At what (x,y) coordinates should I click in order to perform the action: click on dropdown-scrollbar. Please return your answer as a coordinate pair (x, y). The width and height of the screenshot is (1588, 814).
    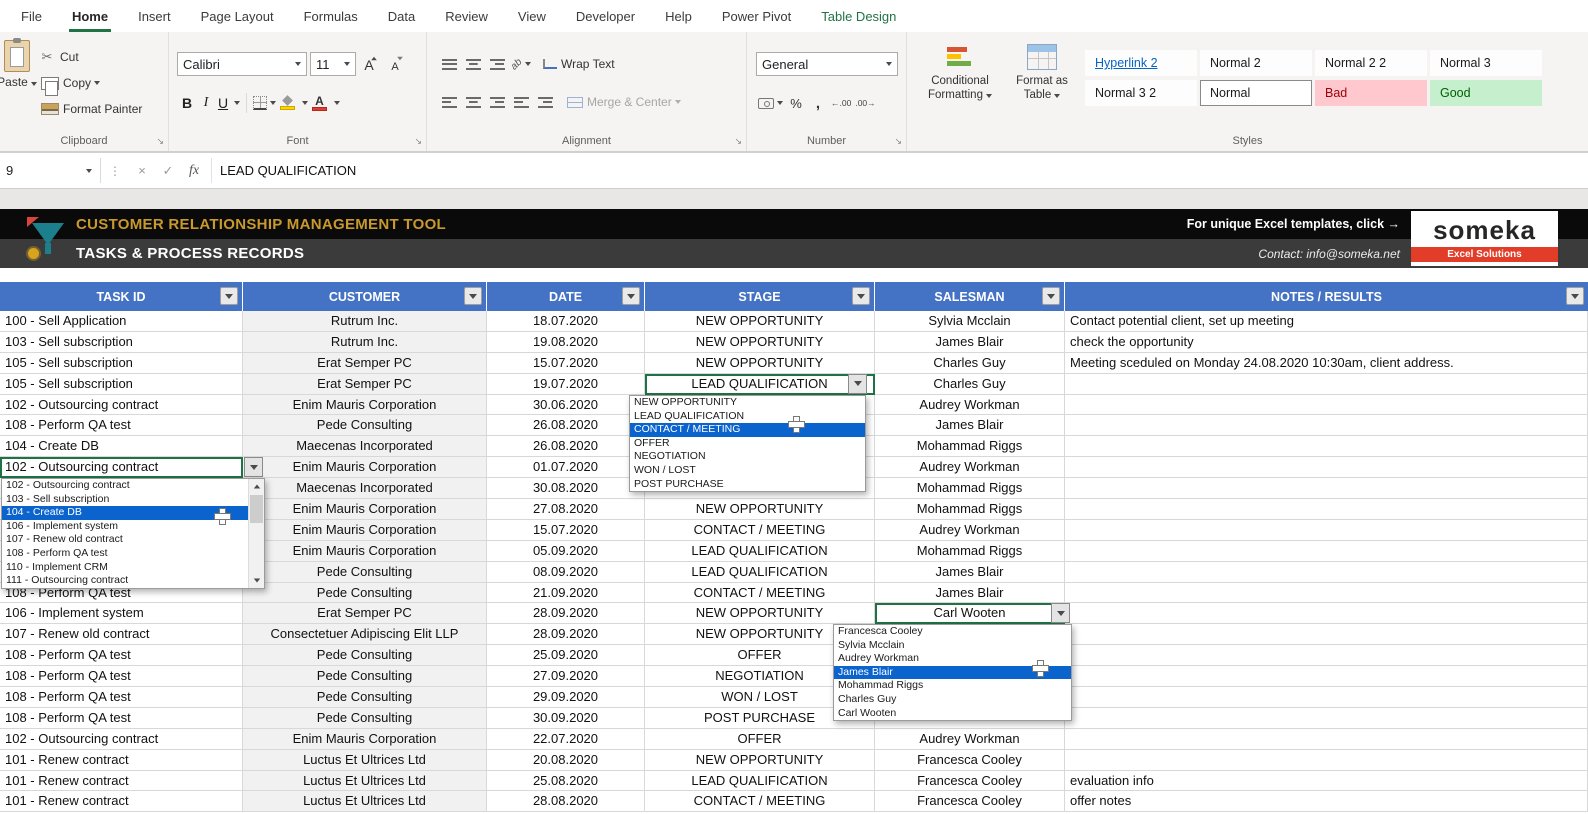
    Looking at the image, I should click on (256, 533).